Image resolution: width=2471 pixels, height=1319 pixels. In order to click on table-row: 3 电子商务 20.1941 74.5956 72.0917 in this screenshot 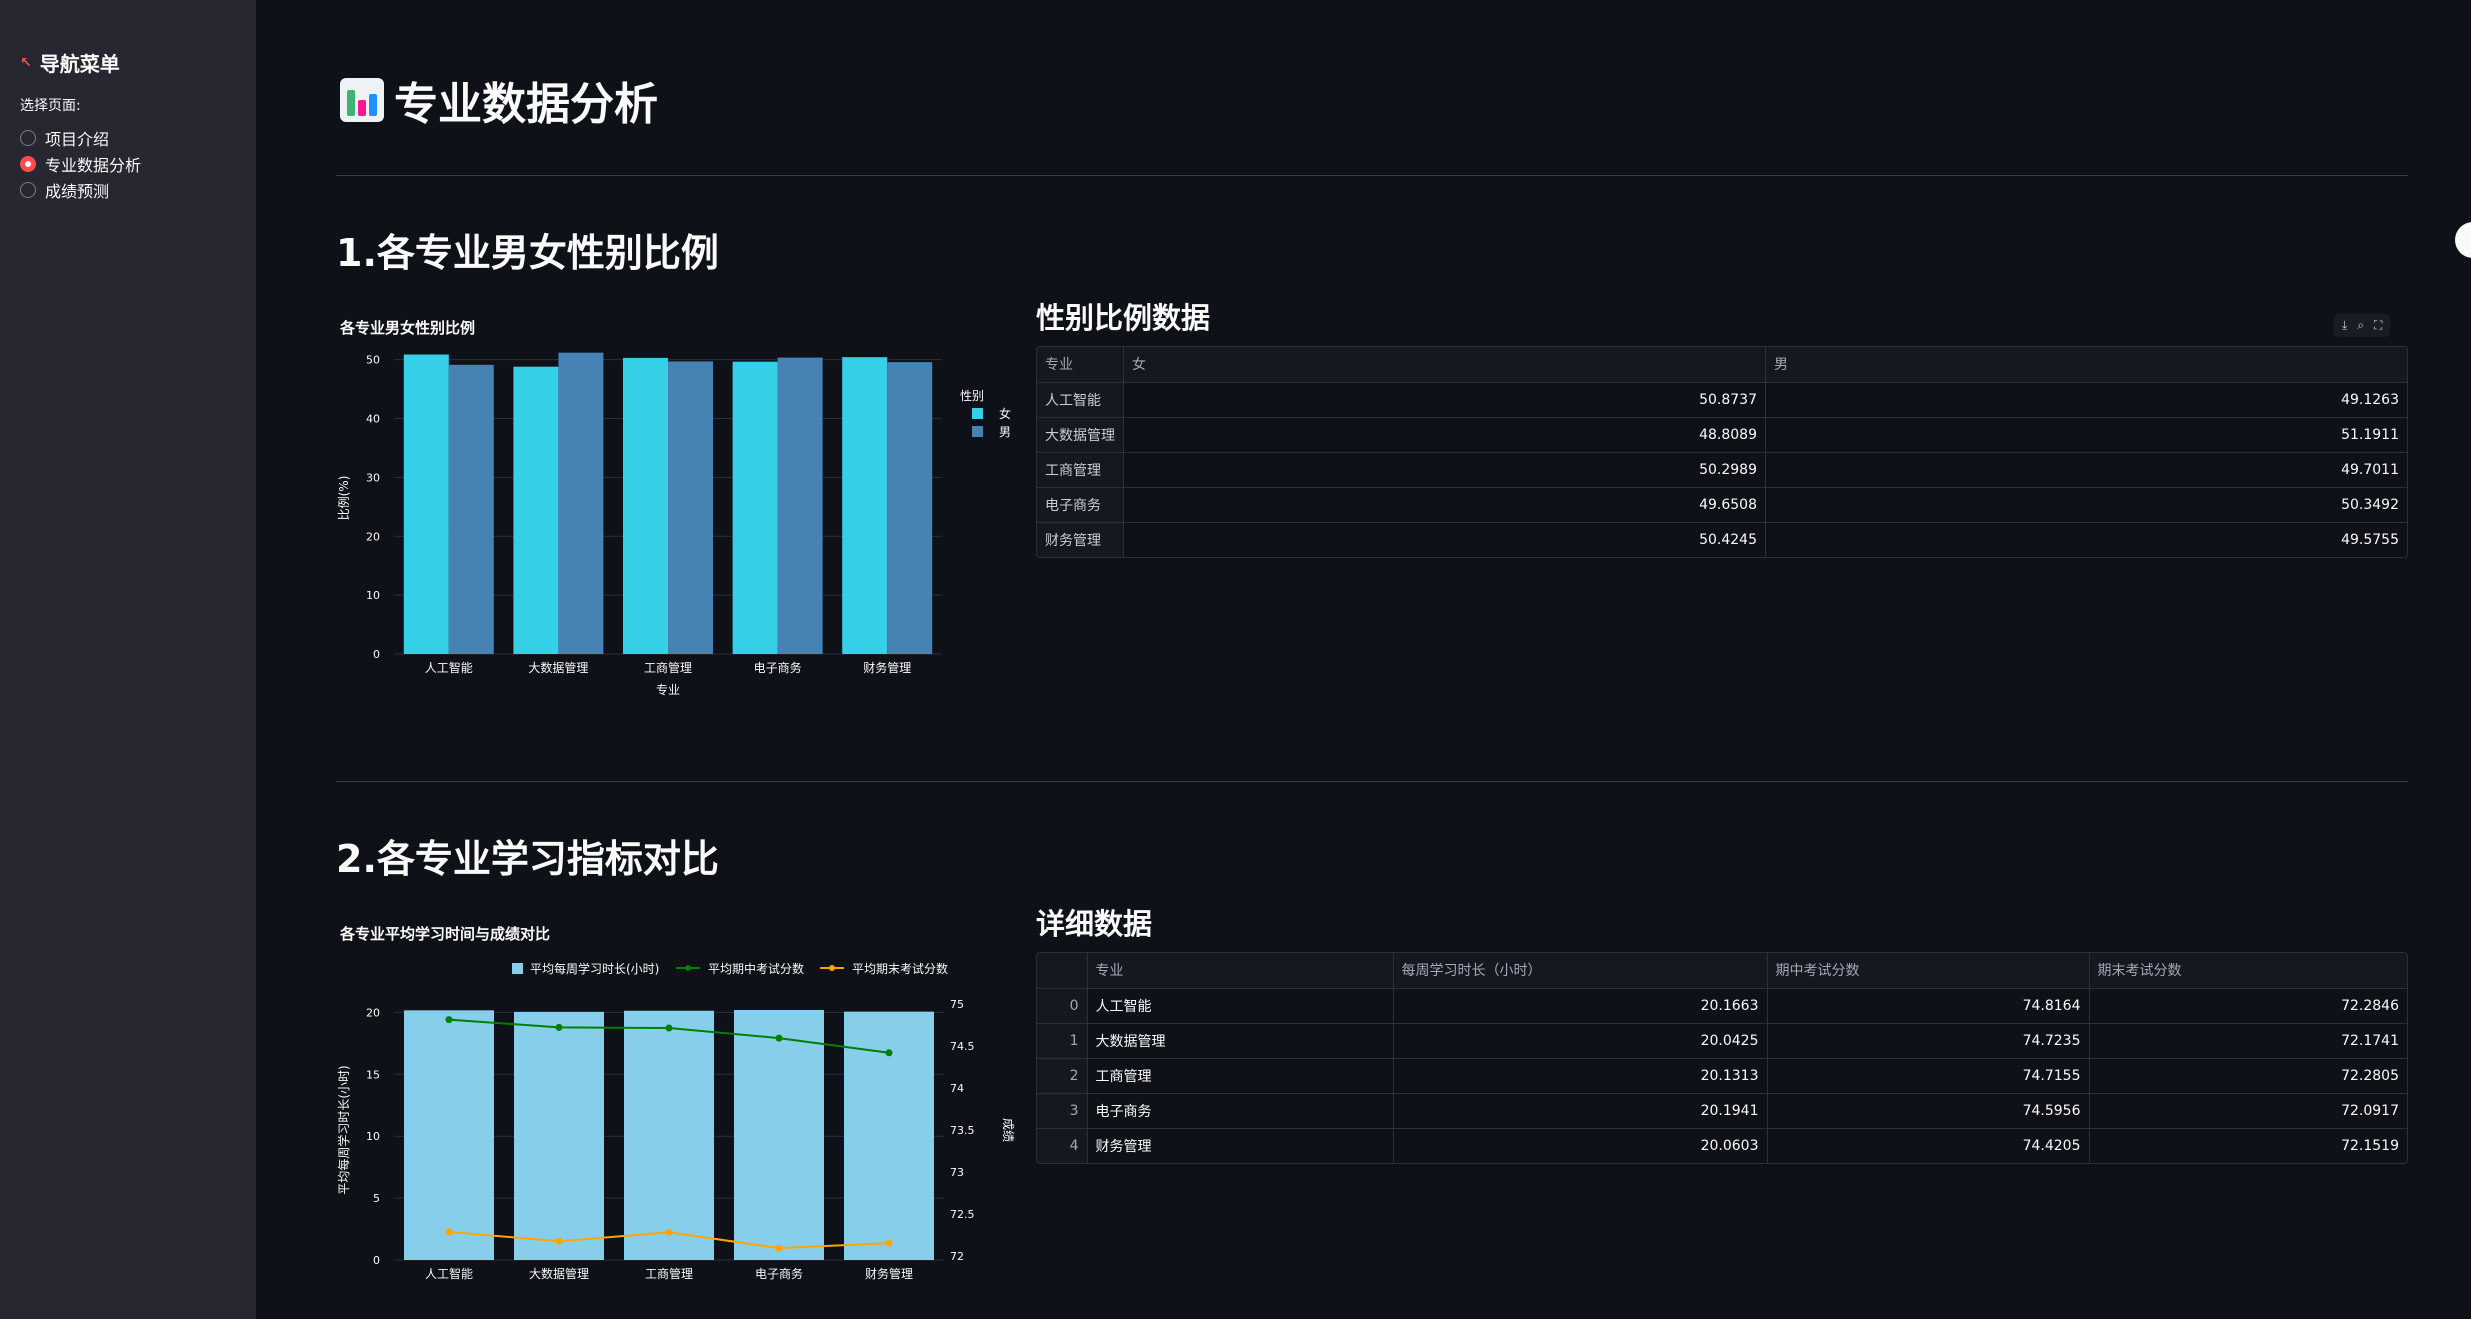, I will do `click(1722, 1111)`.